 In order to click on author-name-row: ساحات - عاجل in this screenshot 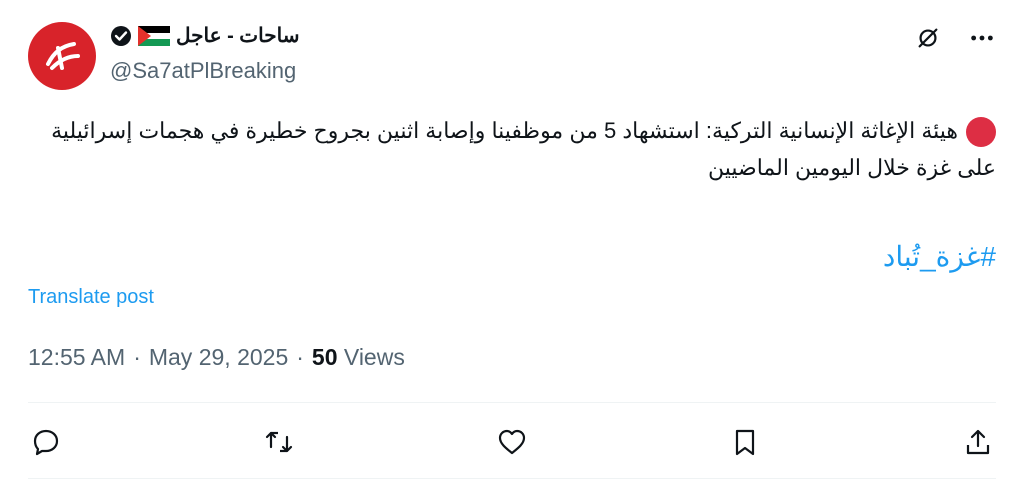, I will do `click(204, 35)`.